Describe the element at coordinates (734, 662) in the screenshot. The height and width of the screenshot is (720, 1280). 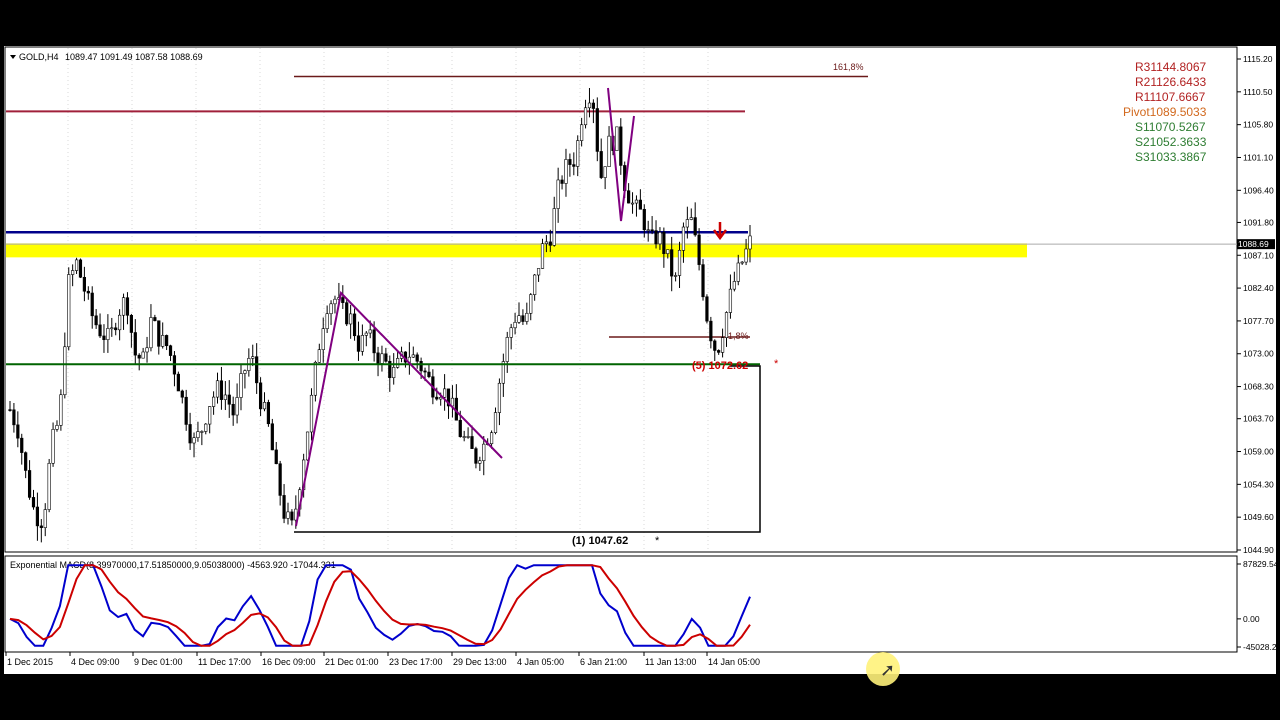
I see `time-tick-label: 14 Jan 05:00` at that location.